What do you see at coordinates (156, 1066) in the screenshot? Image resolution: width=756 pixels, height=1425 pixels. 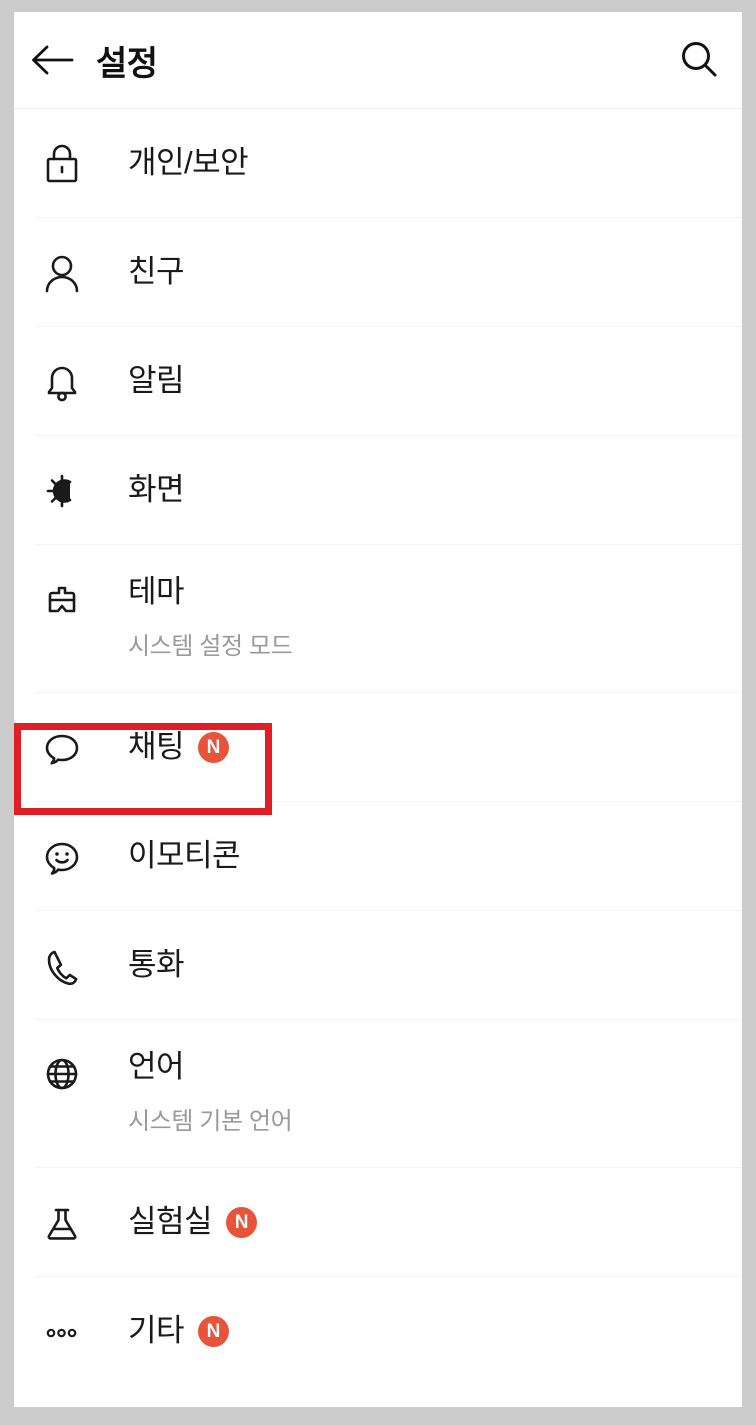 I see `list-item-label: 언어` at bounding box center [156, 1066].